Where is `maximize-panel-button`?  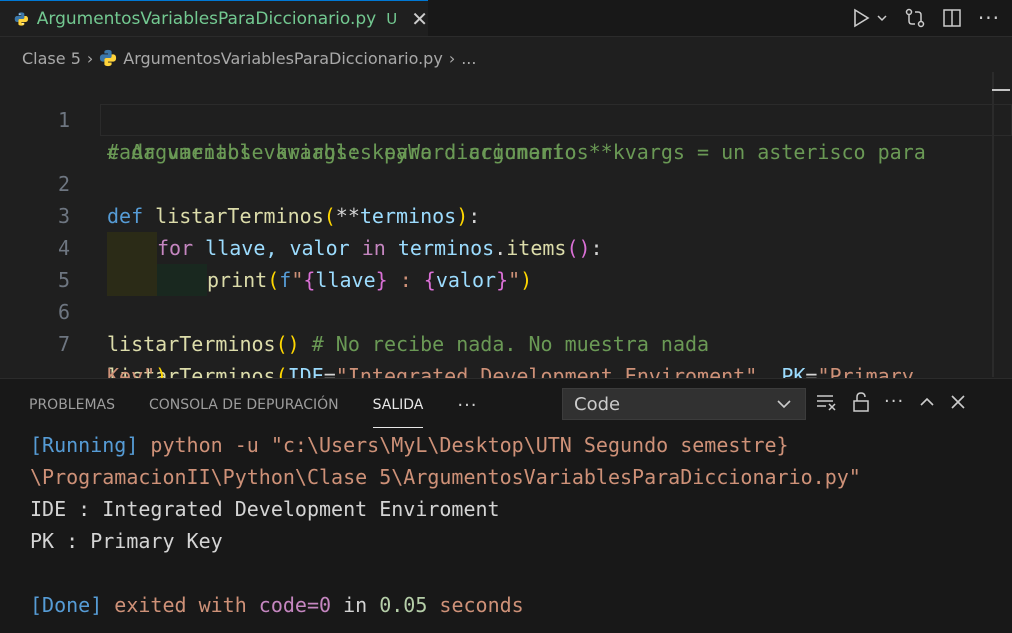 maximize-panel-button is located at coordinates (927, 402).